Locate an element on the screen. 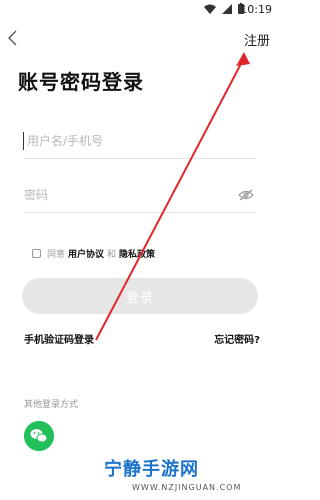  agreement-prefix: 同意 is located at coordinates (56, 254).